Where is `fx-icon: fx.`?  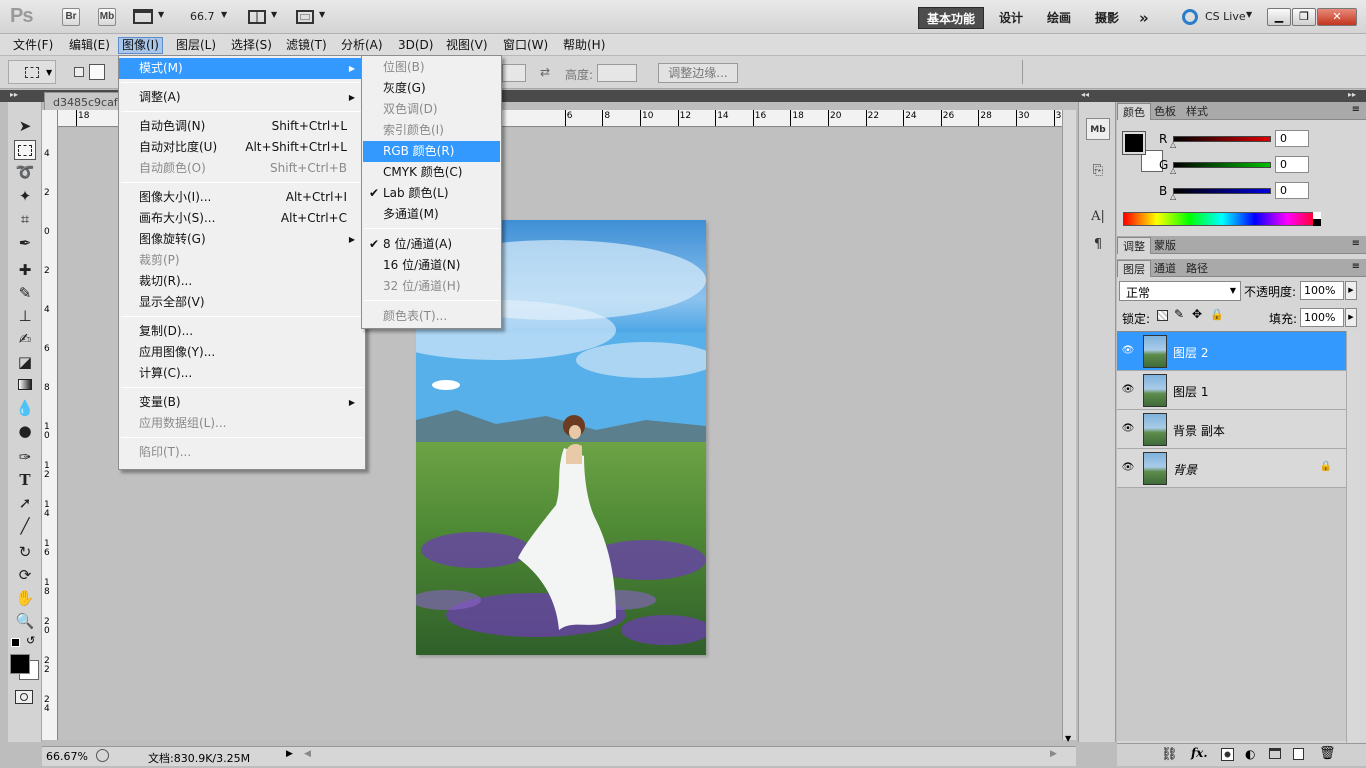 fx-icon: fx. is located at coordinates (1199, 753).